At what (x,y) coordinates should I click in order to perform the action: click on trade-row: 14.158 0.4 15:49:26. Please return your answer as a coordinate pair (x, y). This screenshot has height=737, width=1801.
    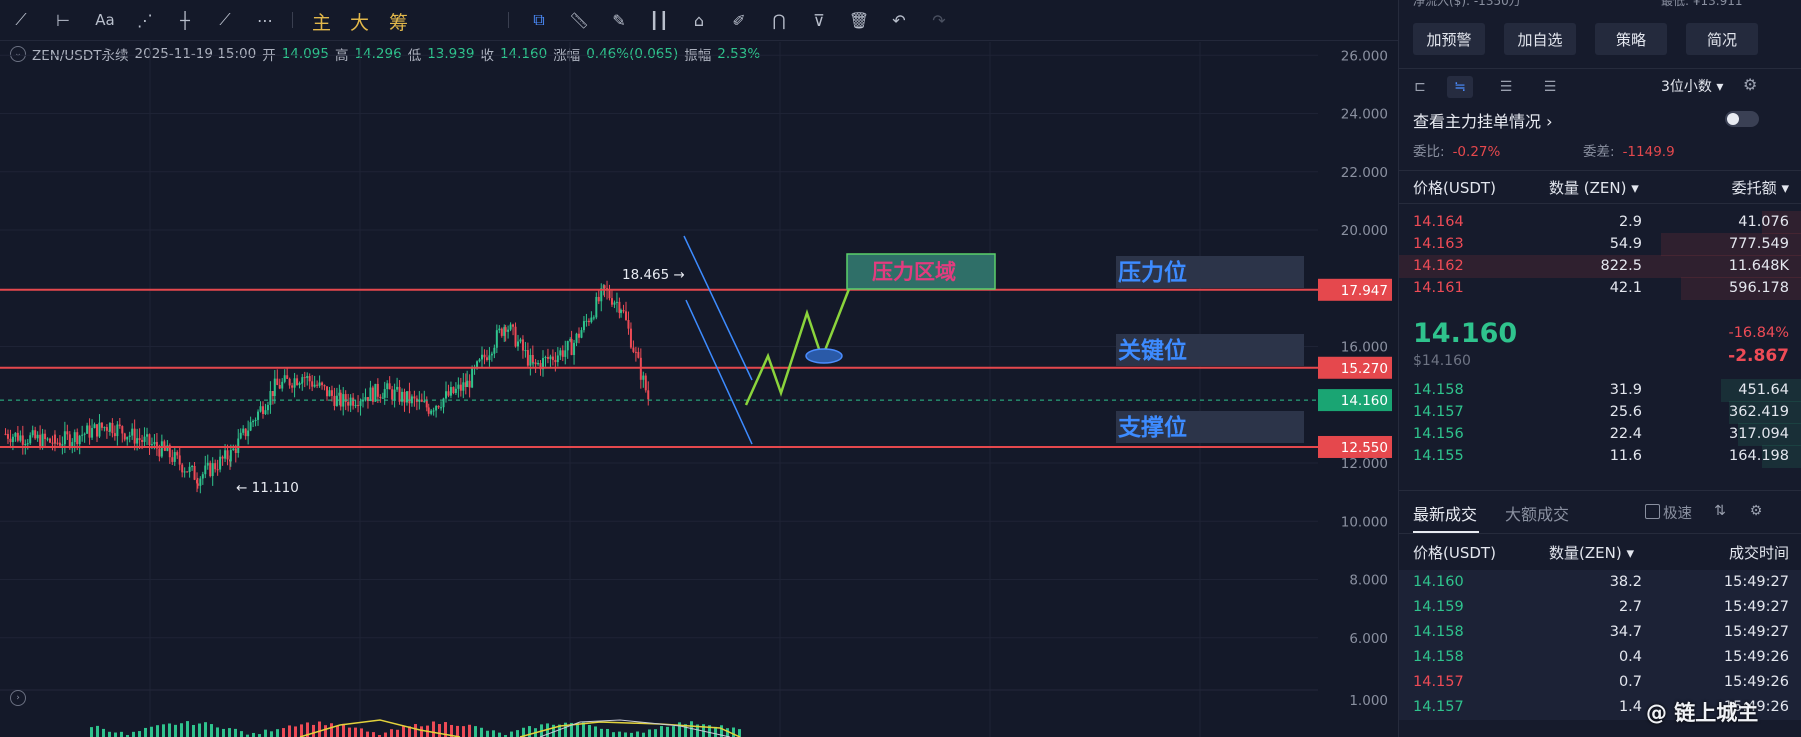
    Looking at the image, I should click on (1600, 657).